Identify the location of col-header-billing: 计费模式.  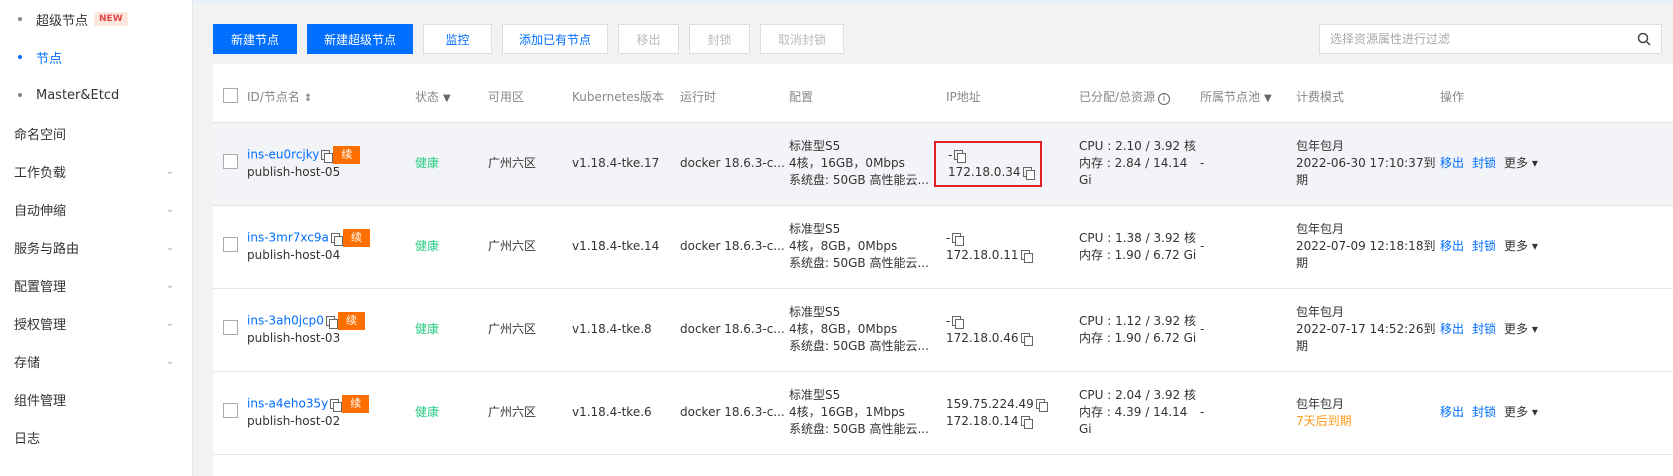
(1368, 93).